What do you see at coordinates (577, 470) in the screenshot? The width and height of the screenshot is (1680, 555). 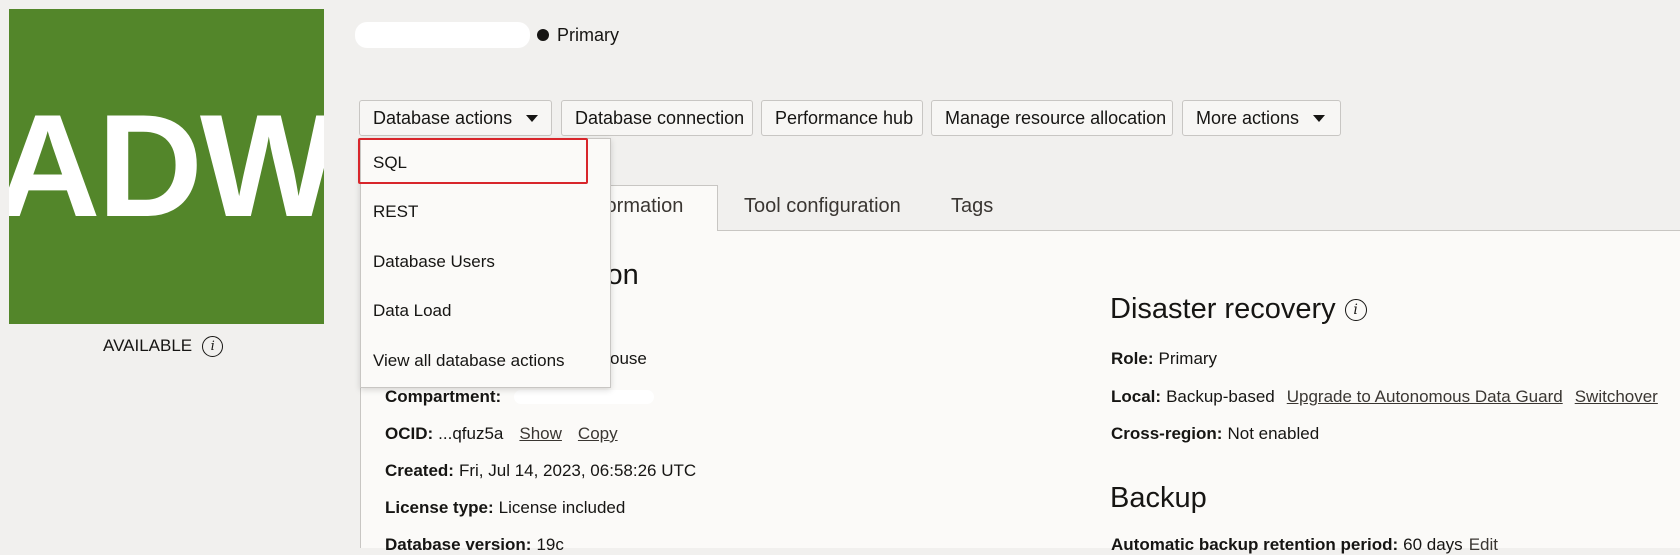 I see `created-value: Fri, Jul 14, 2023, 06:58:26 UTC` at bounding box center [577, 470].